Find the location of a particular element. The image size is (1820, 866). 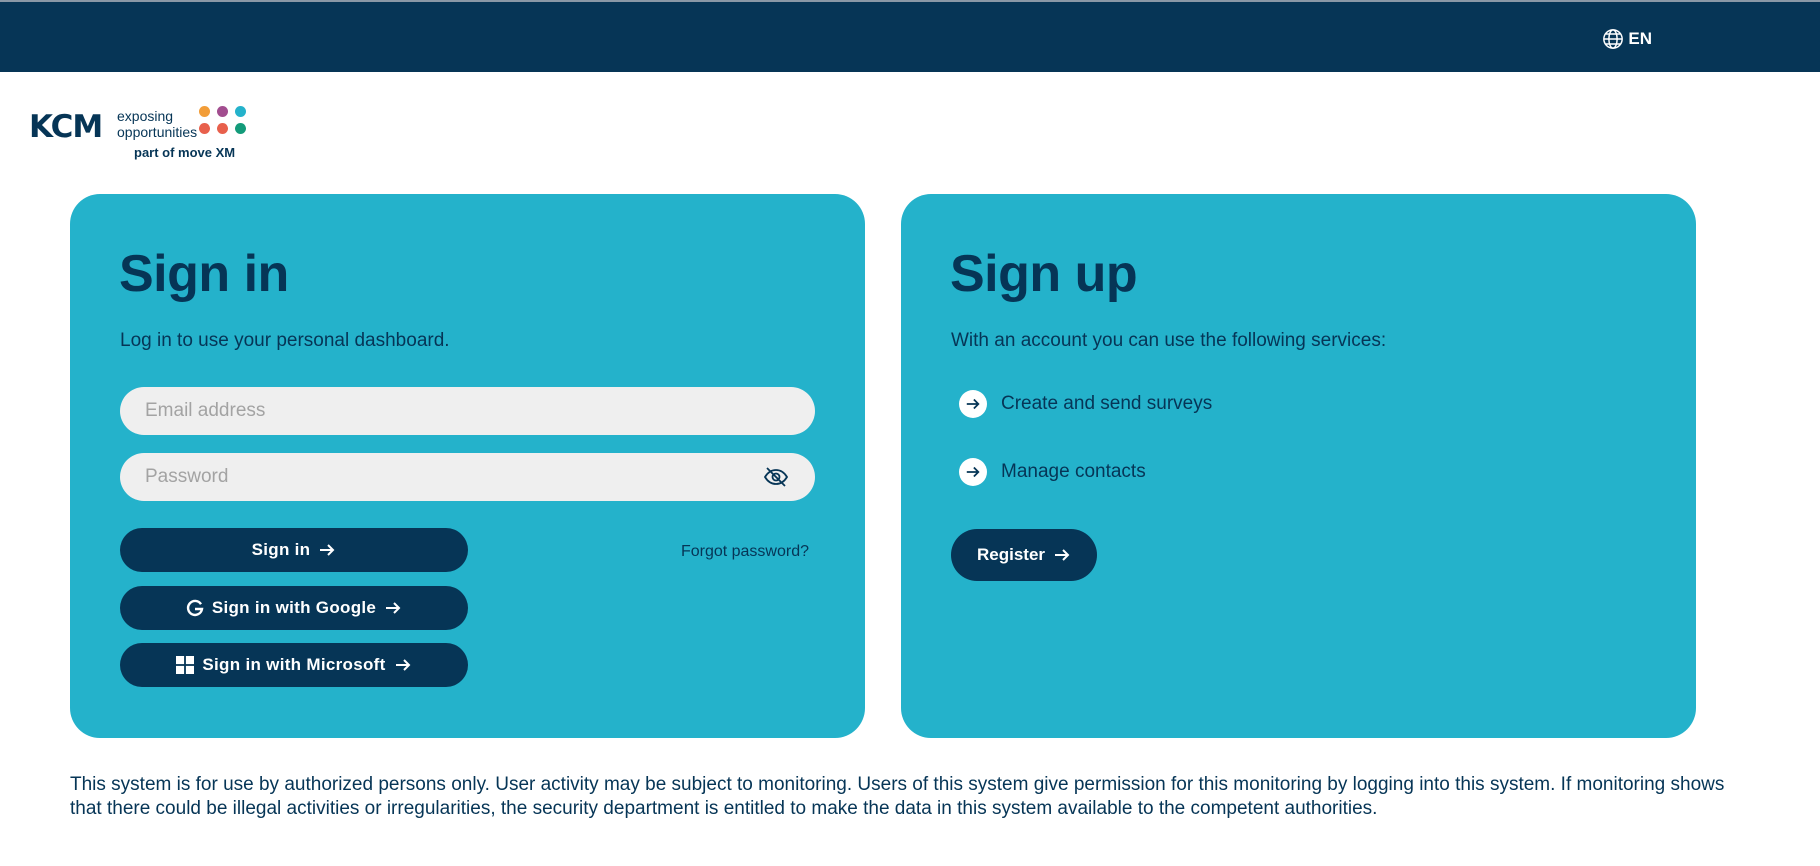

logo-tagline-line2: opportunities is located at coordinates (157, 132).